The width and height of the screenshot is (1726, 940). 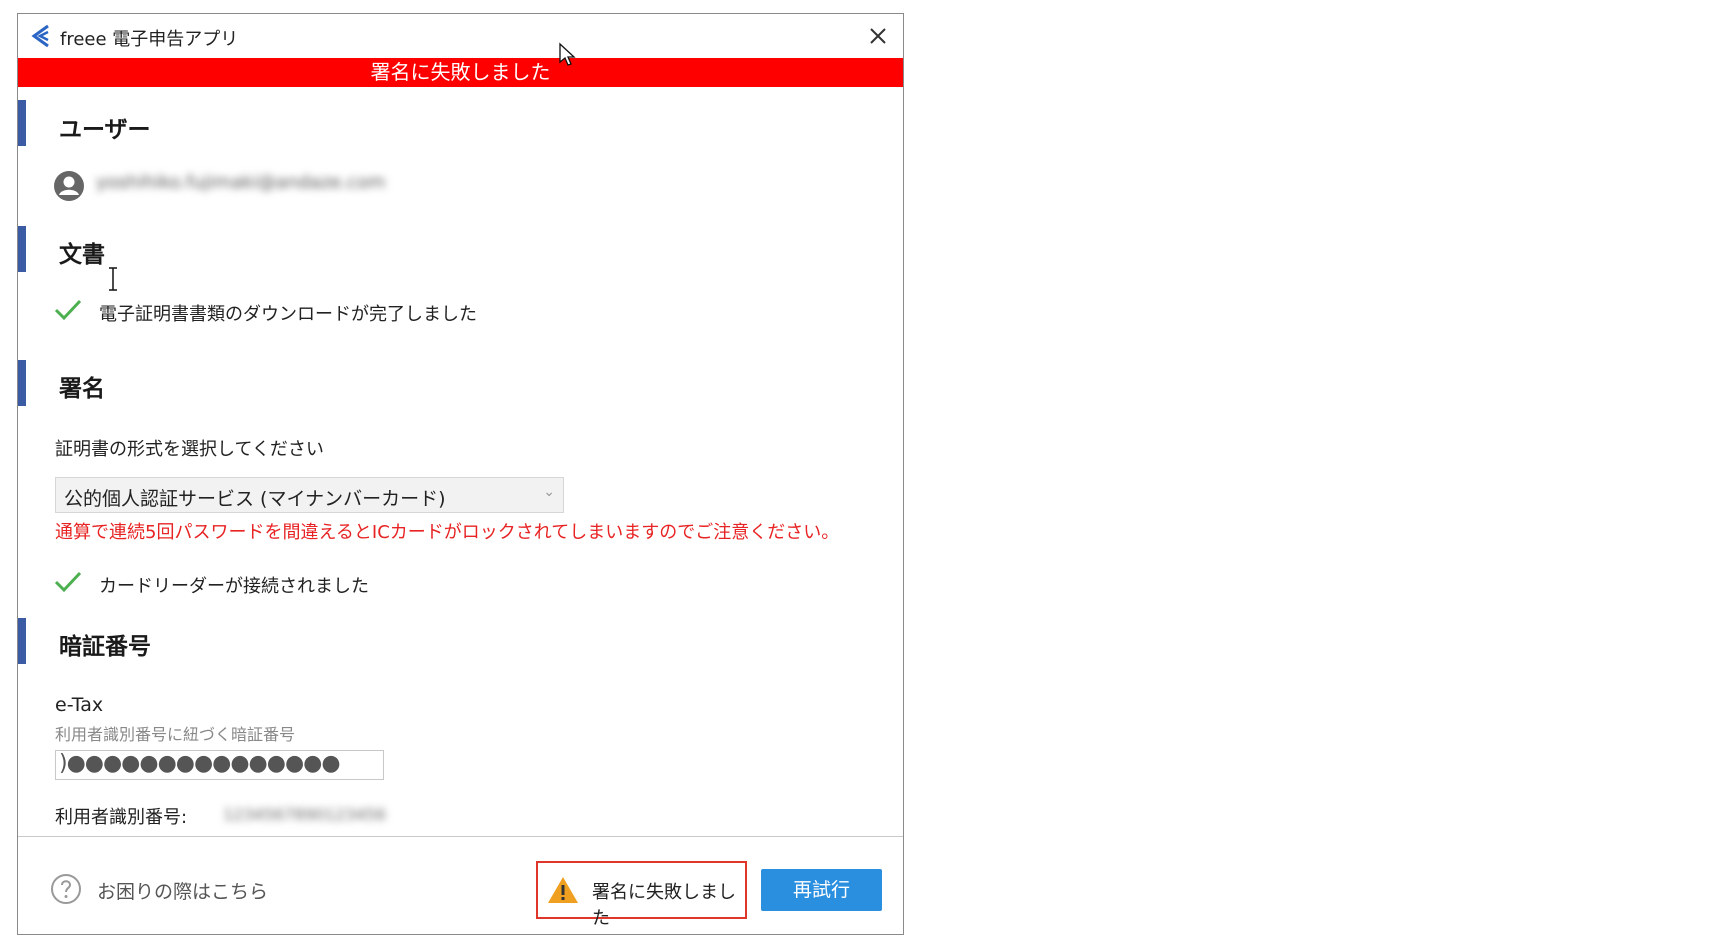 I want to click on help-icon, so click(x=66, y=889).